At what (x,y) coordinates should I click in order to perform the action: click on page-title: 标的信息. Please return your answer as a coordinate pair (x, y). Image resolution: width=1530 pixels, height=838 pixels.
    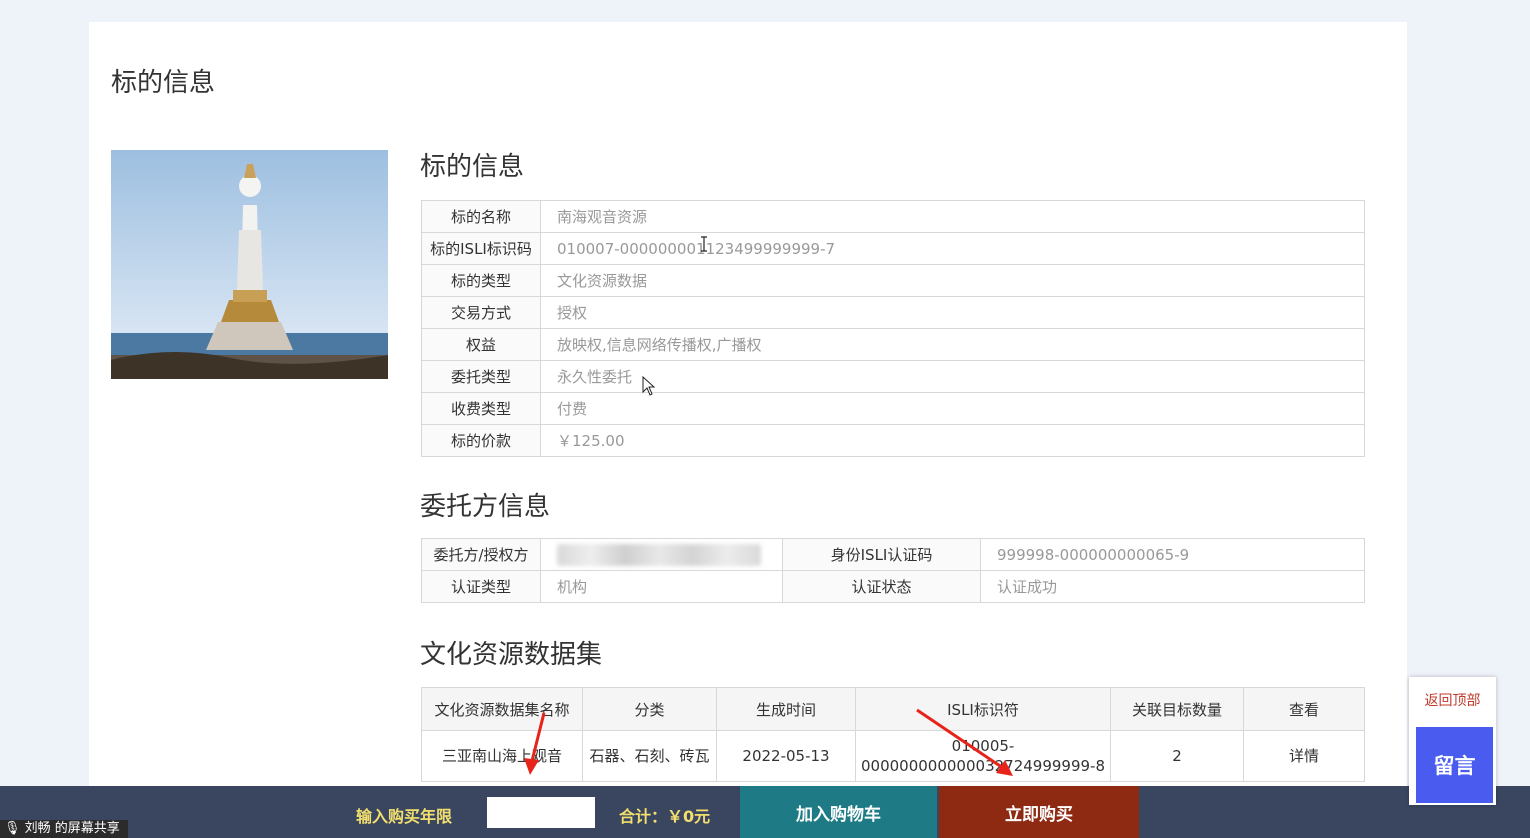
    Looking at the image, I should click on (163, 83).